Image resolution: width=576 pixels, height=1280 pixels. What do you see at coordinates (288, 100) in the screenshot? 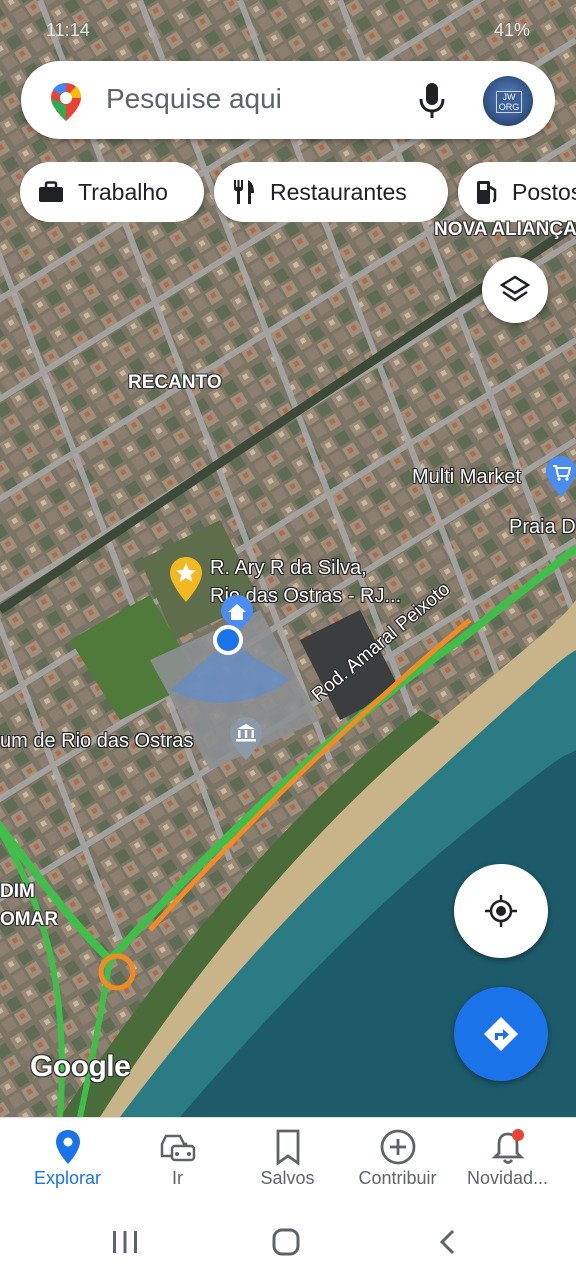
I see `search-bar: Pesquise aqui JW ORG` at bounding box center [288, 100].